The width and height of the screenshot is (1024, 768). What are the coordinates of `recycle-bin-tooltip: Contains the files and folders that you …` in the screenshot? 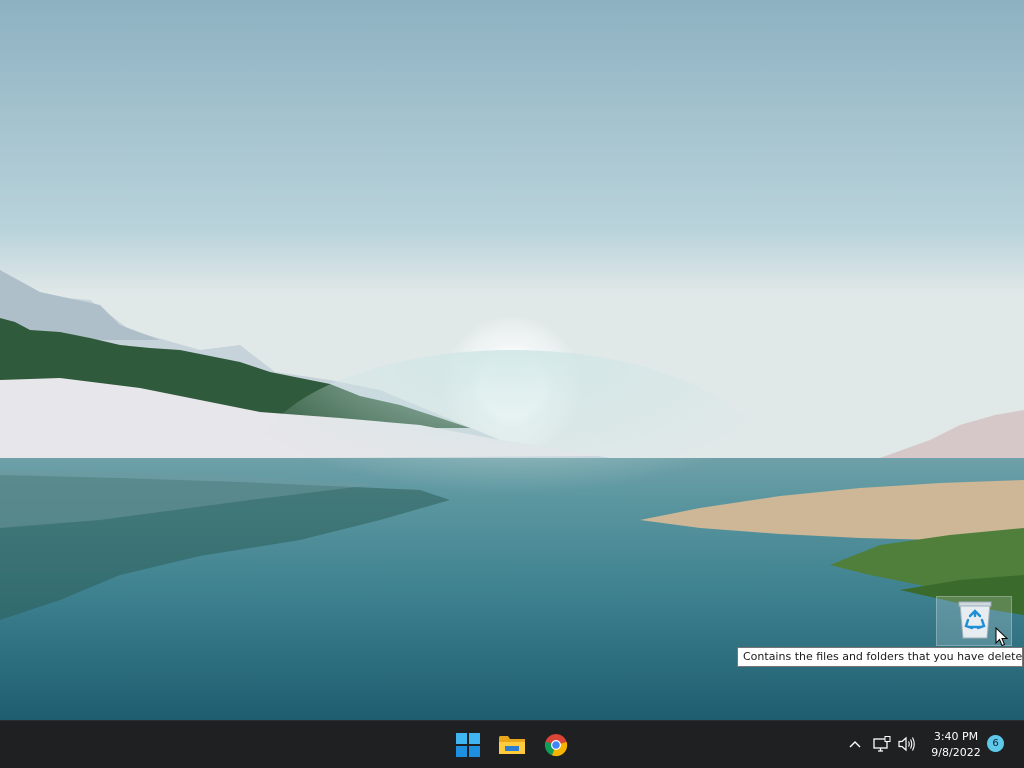 It's located at (880, 657).